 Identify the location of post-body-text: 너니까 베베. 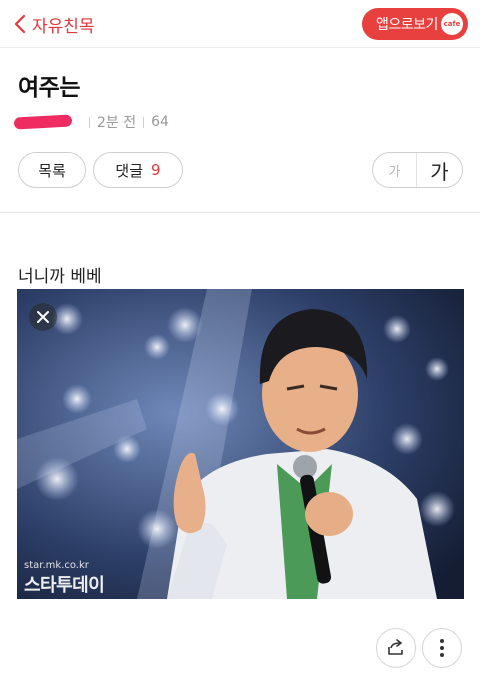
(60, 277).